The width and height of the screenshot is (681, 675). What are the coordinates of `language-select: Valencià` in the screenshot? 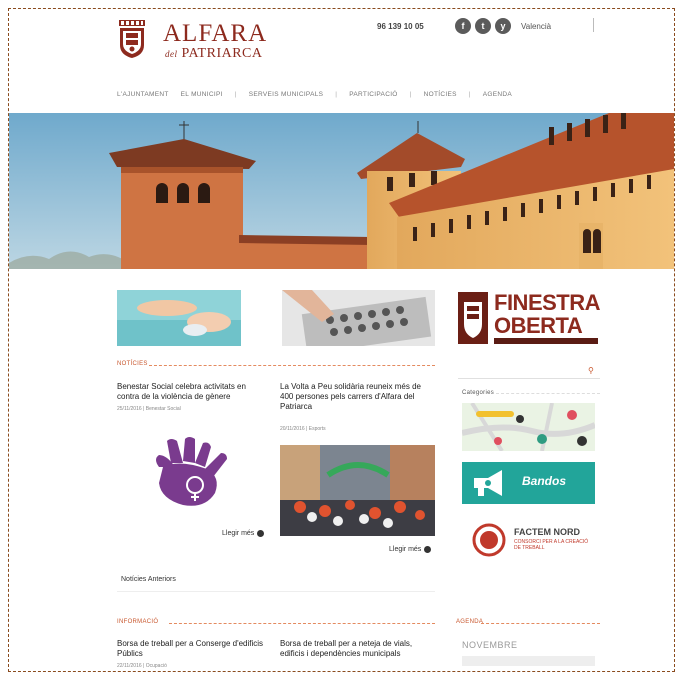 It's located at (536, 26).